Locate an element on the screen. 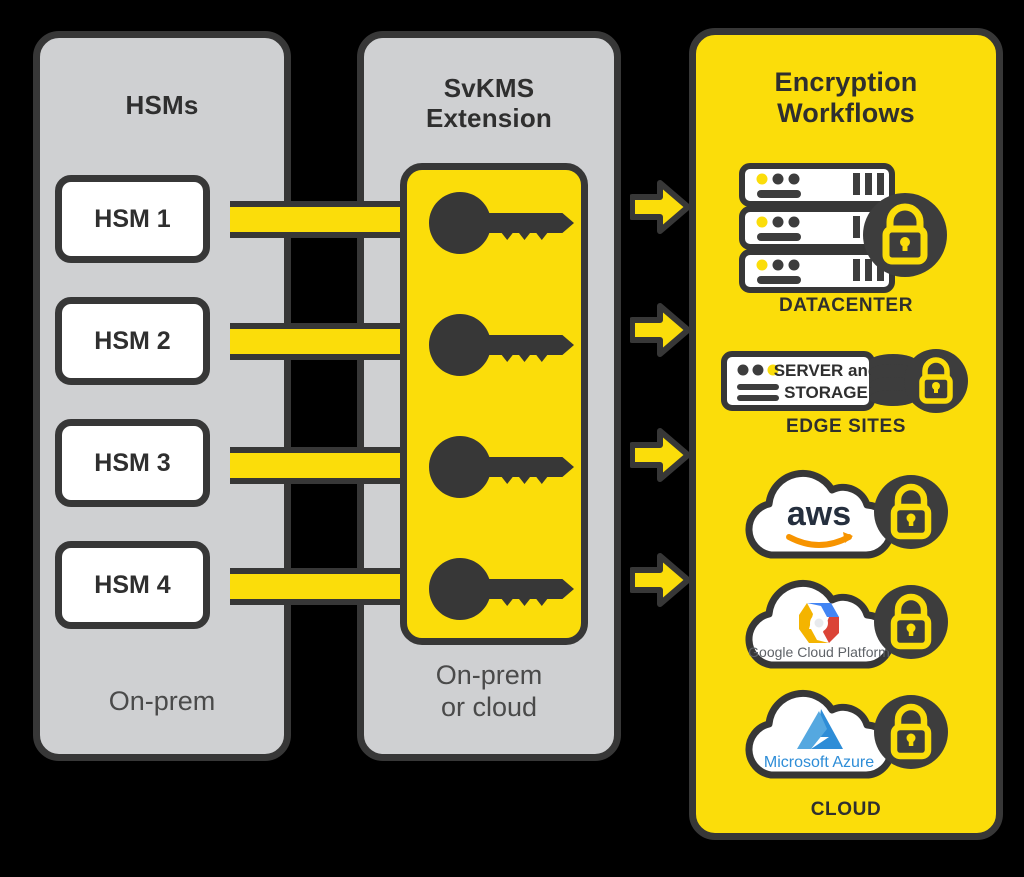 This screenshot has height=877, width=1024. workflow-group-edge-sites: SERVER and STORAGE EDGE SITES is located at coordinates (846, 393).